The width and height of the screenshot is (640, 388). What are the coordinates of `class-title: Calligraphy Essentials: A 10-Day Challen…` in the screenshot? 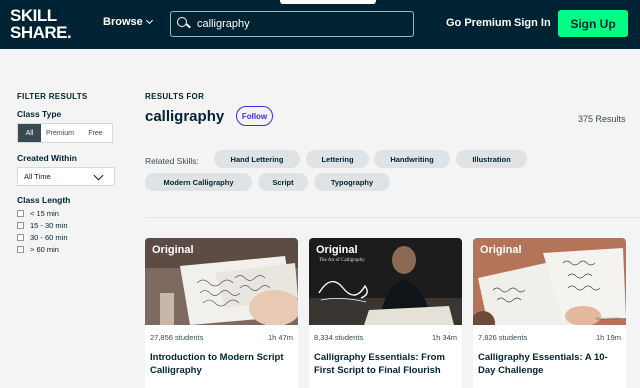 It's located at (550, 364).